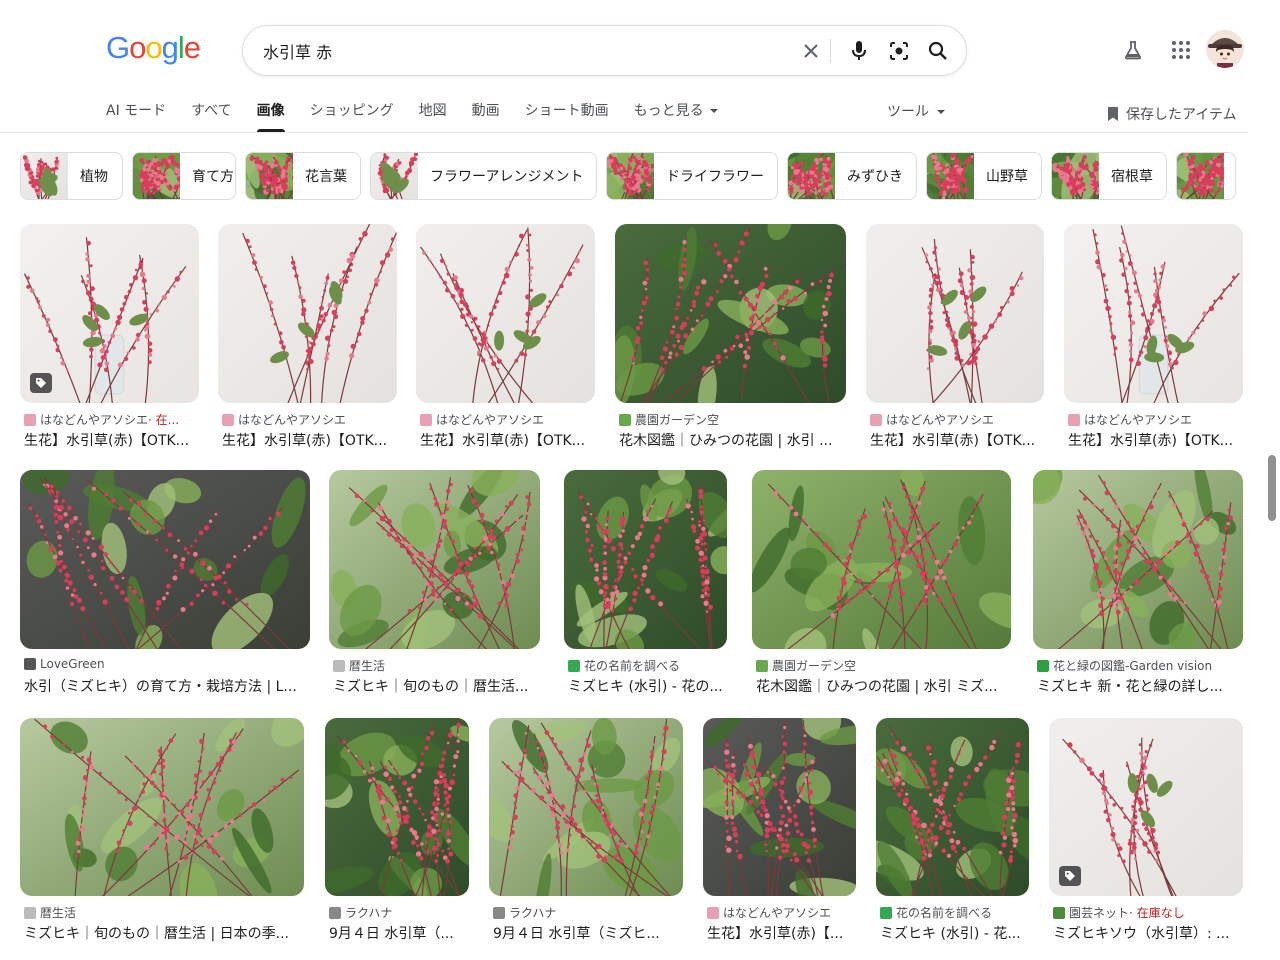 The width and height of the screenshot is (1280, 960). I want to click on tab-1: すべて, so click(211, 116).